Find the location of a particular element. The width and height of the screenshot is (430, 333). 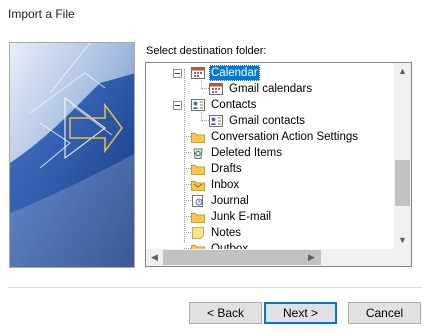

back-button: < Back is located at coordinates (225, 313).